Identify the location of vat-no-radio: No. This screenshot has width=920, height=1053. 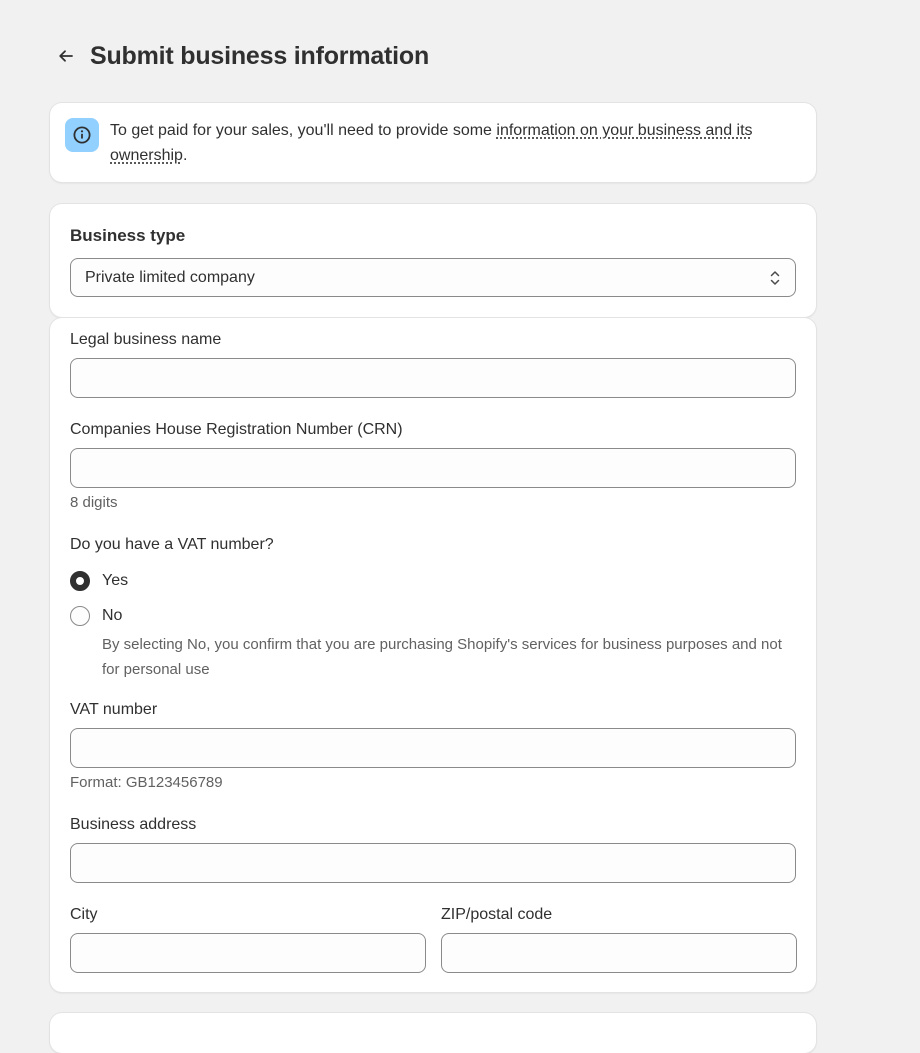
(96, 616).